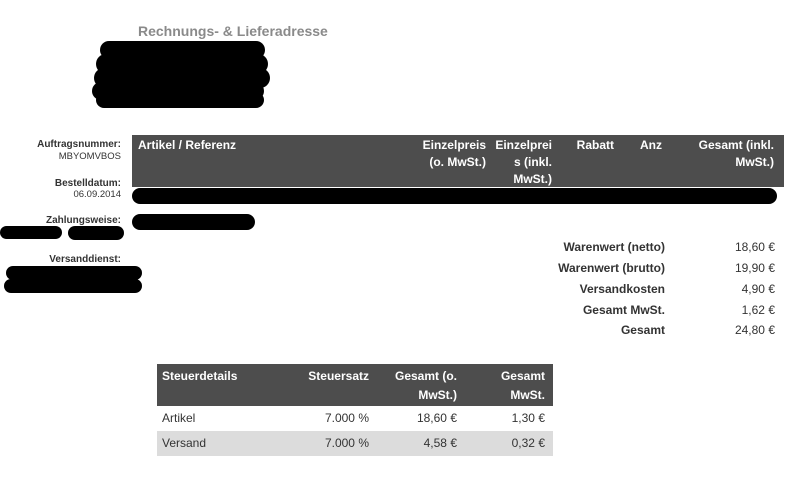 This screenshot has height=496, width=787. What do you see at coordinates (97, 194) in the screenshot?
I see `order-date-value: 06.09.2014` at bounding box center [97, 194].